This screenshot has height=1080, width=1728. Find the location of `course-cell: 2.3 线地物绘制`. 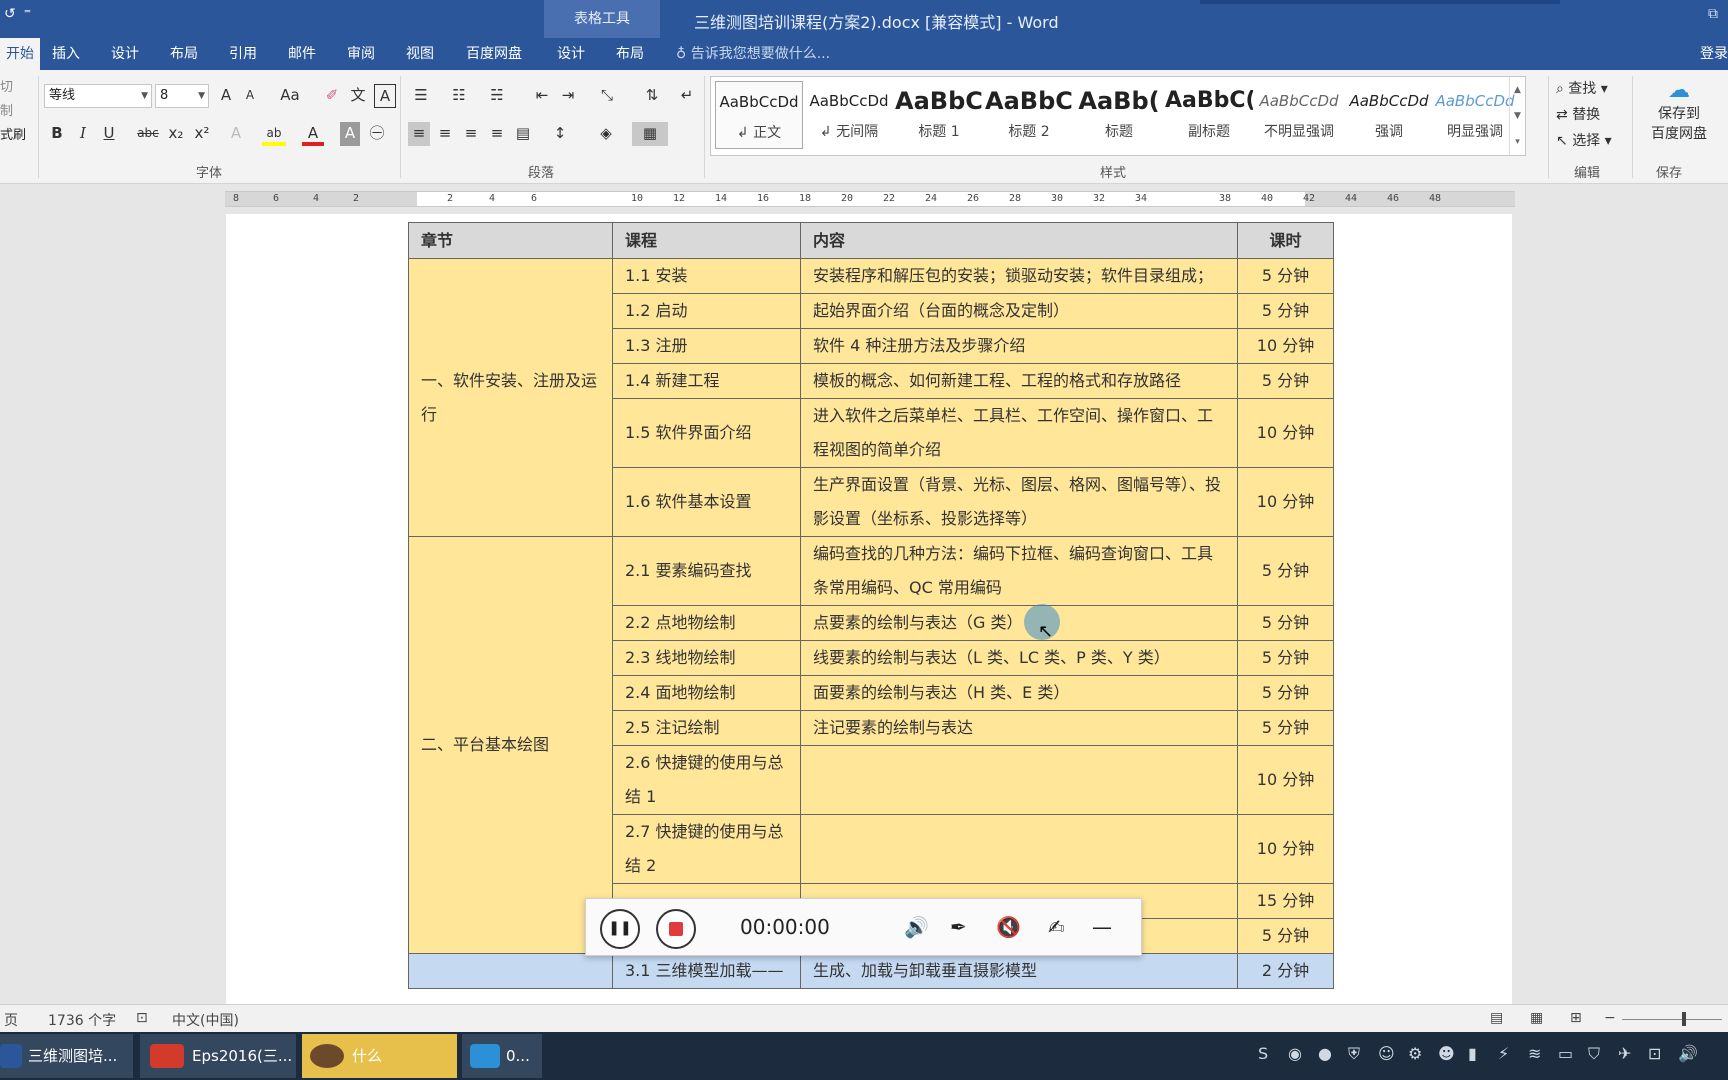

course-cell: 2.3 线地物绘制 is located at coordinates (706, 658).